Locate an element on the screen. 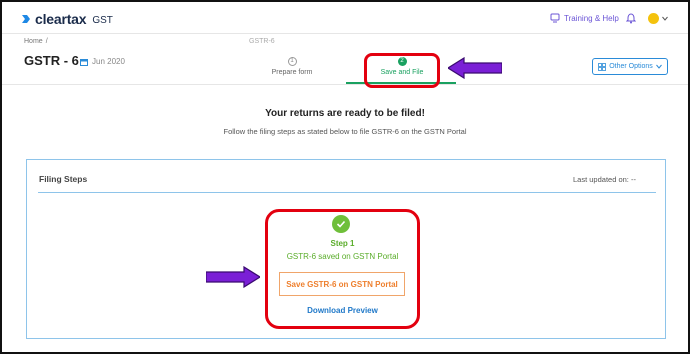 The width and height of the screenshot is (690, 354). breadcrumb-current: GSTR-6 is located at coordinates (262, 41).